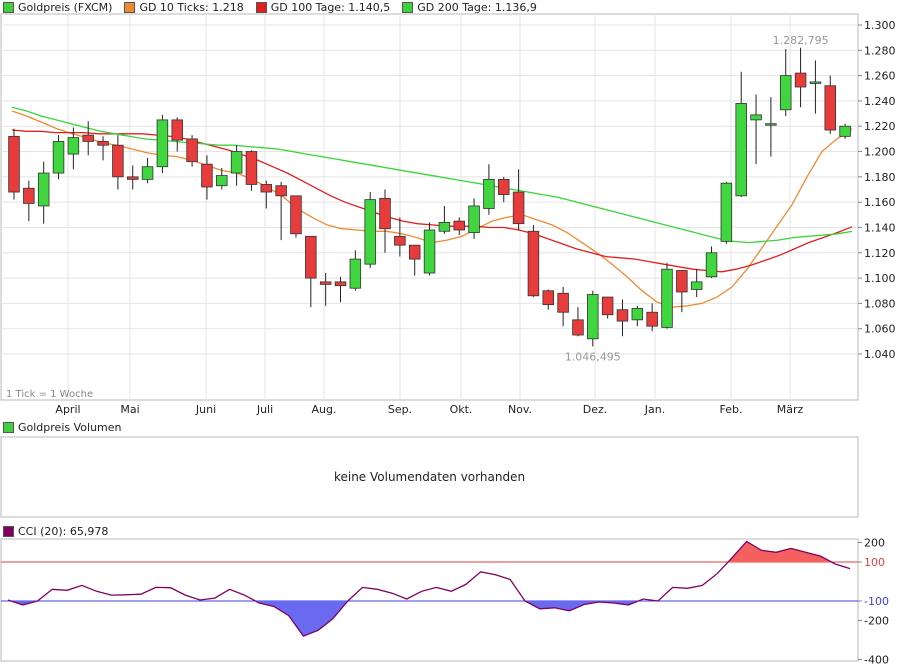 The width and height of the screenshot is (900, 670). What do you see at coordinates (880, 202) in the screenshot?
I see `price-tick-label: 1.160` at bounding box center [880, 202].